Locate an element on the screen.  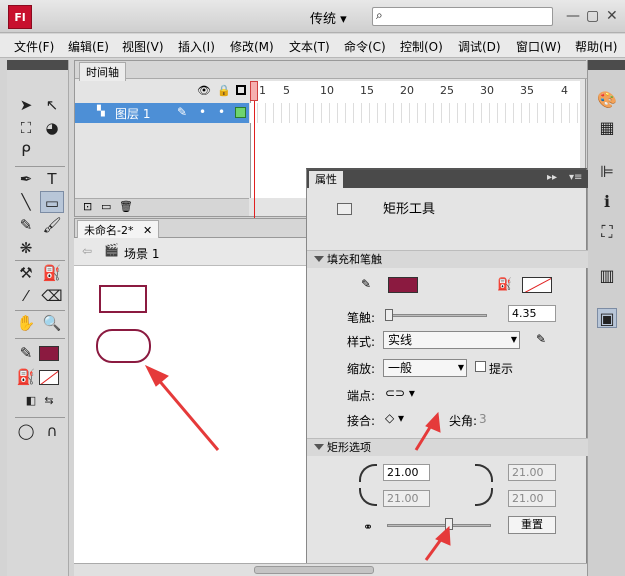
hand-tool-icon: ✋ is located at coordinates (26, 323).